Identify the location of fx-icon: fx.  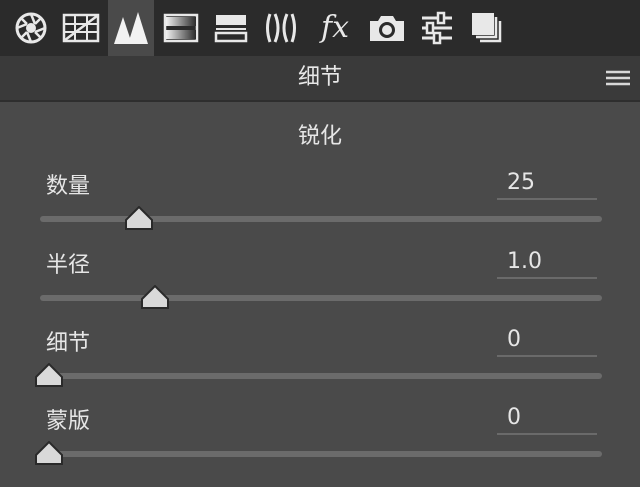
(335, 27).